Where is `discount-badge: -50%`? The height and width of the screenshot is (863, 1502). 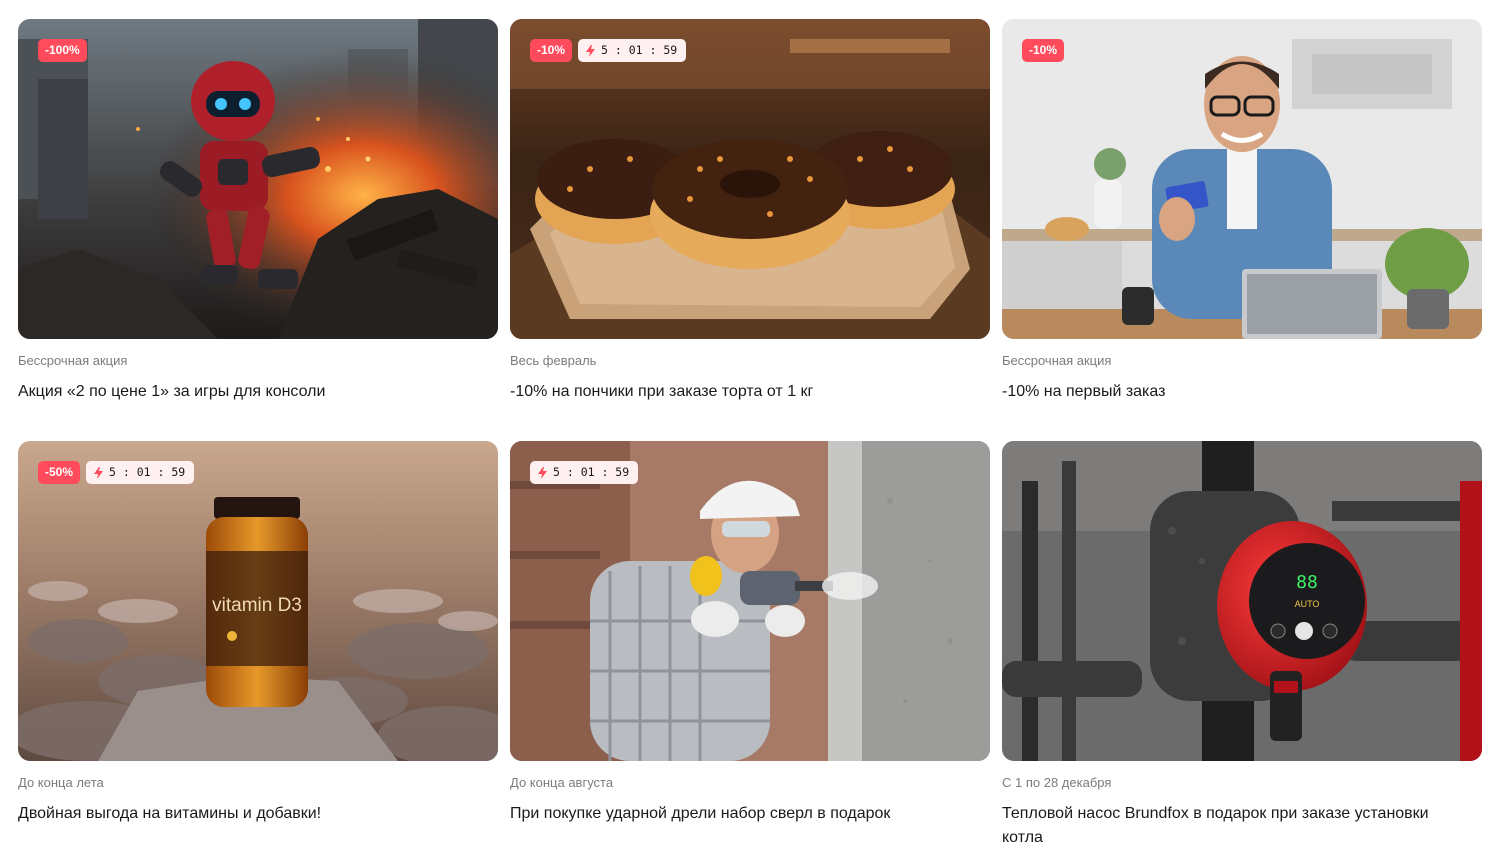 discount-badge: -50% is located at coordinates (59, 472).